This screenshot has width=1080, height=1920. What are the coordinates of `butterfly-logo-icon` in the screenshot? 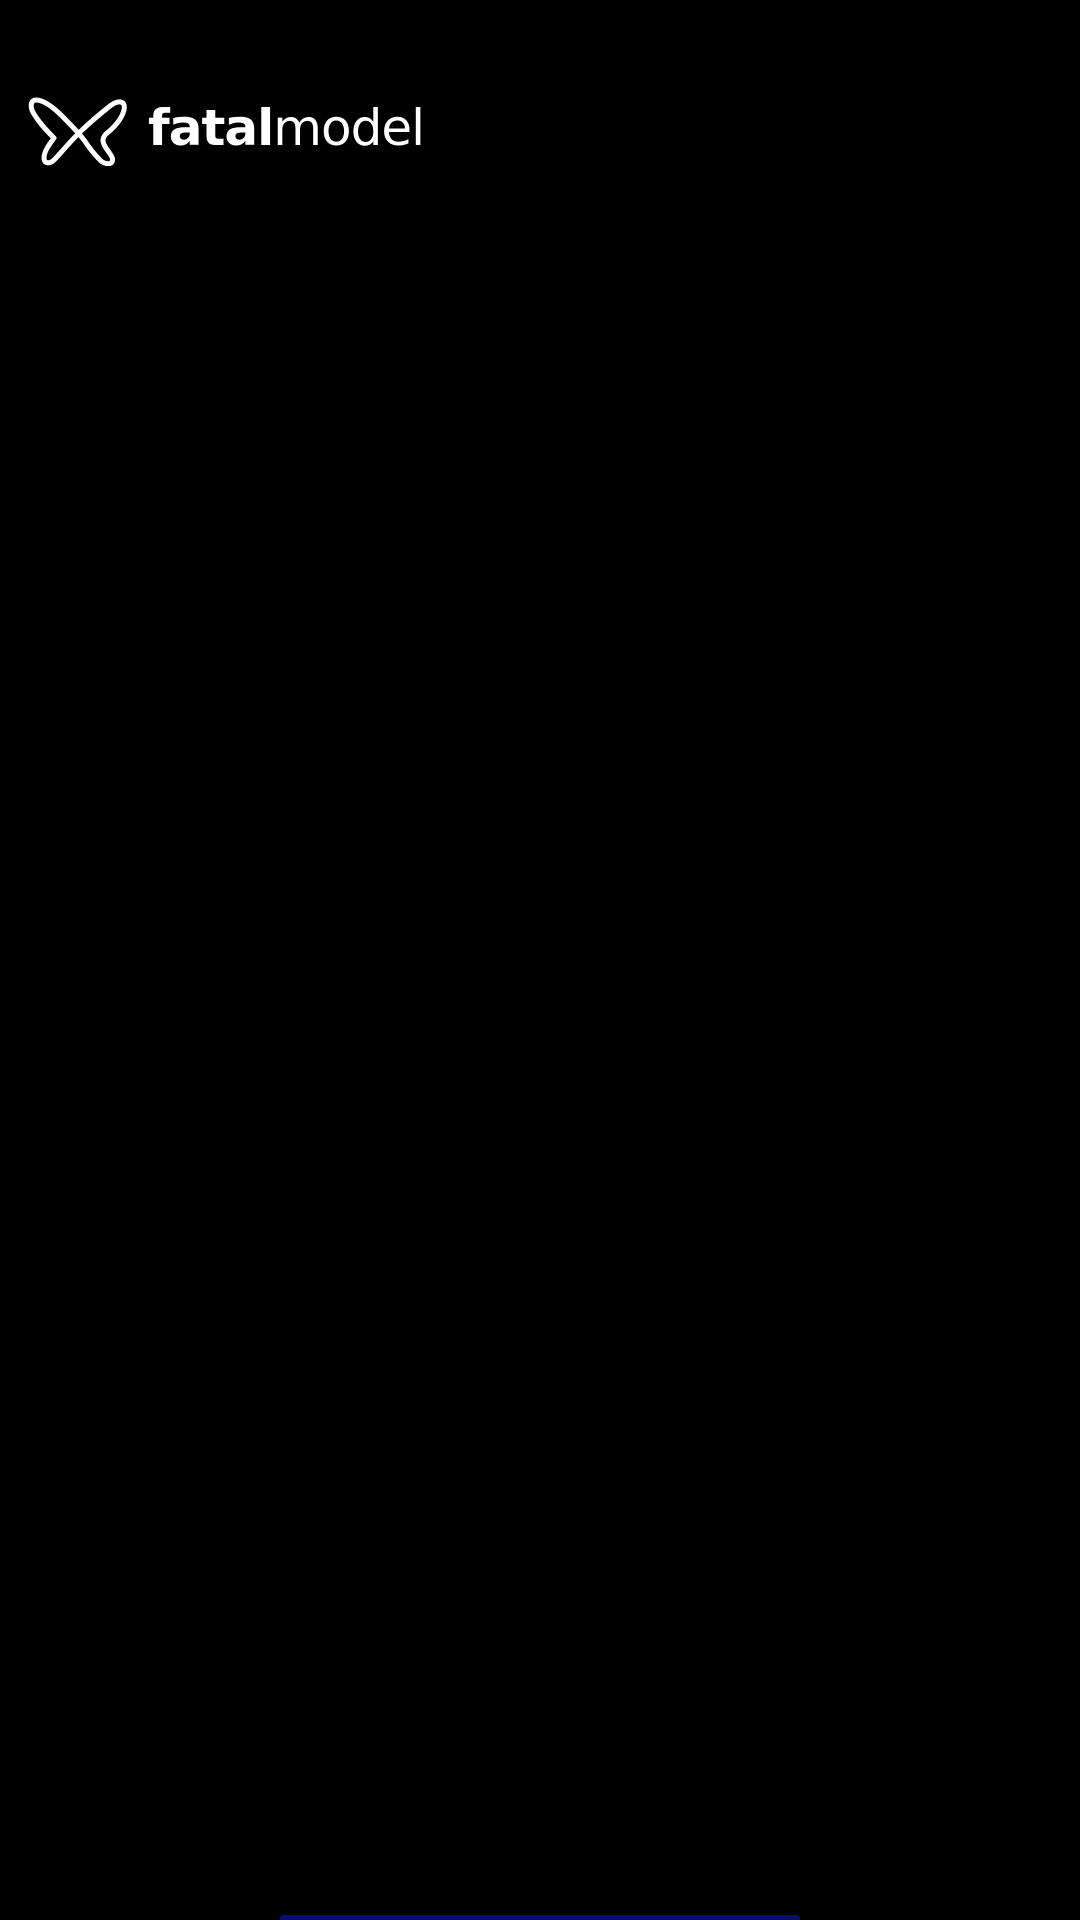 It's located at (77, 131).